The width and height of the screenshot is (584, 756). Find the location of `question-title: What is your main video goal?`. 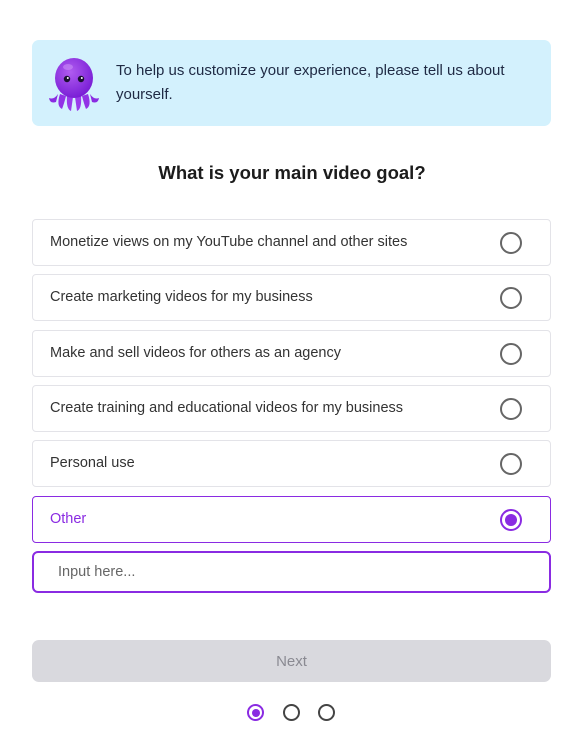

question-title: What is your main video goal? is located at coordinates (292, 172).